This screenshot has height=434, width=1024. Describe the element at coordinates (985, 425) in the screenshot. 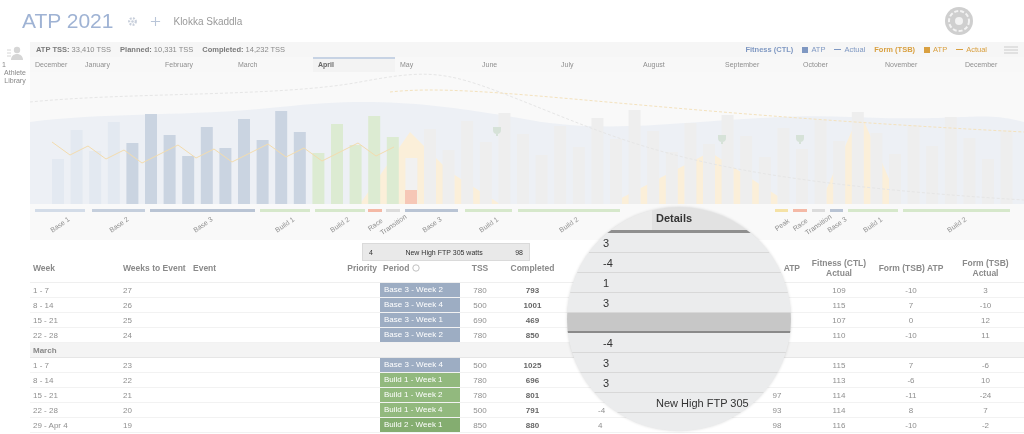

I see `table-cell: -2` at that location.